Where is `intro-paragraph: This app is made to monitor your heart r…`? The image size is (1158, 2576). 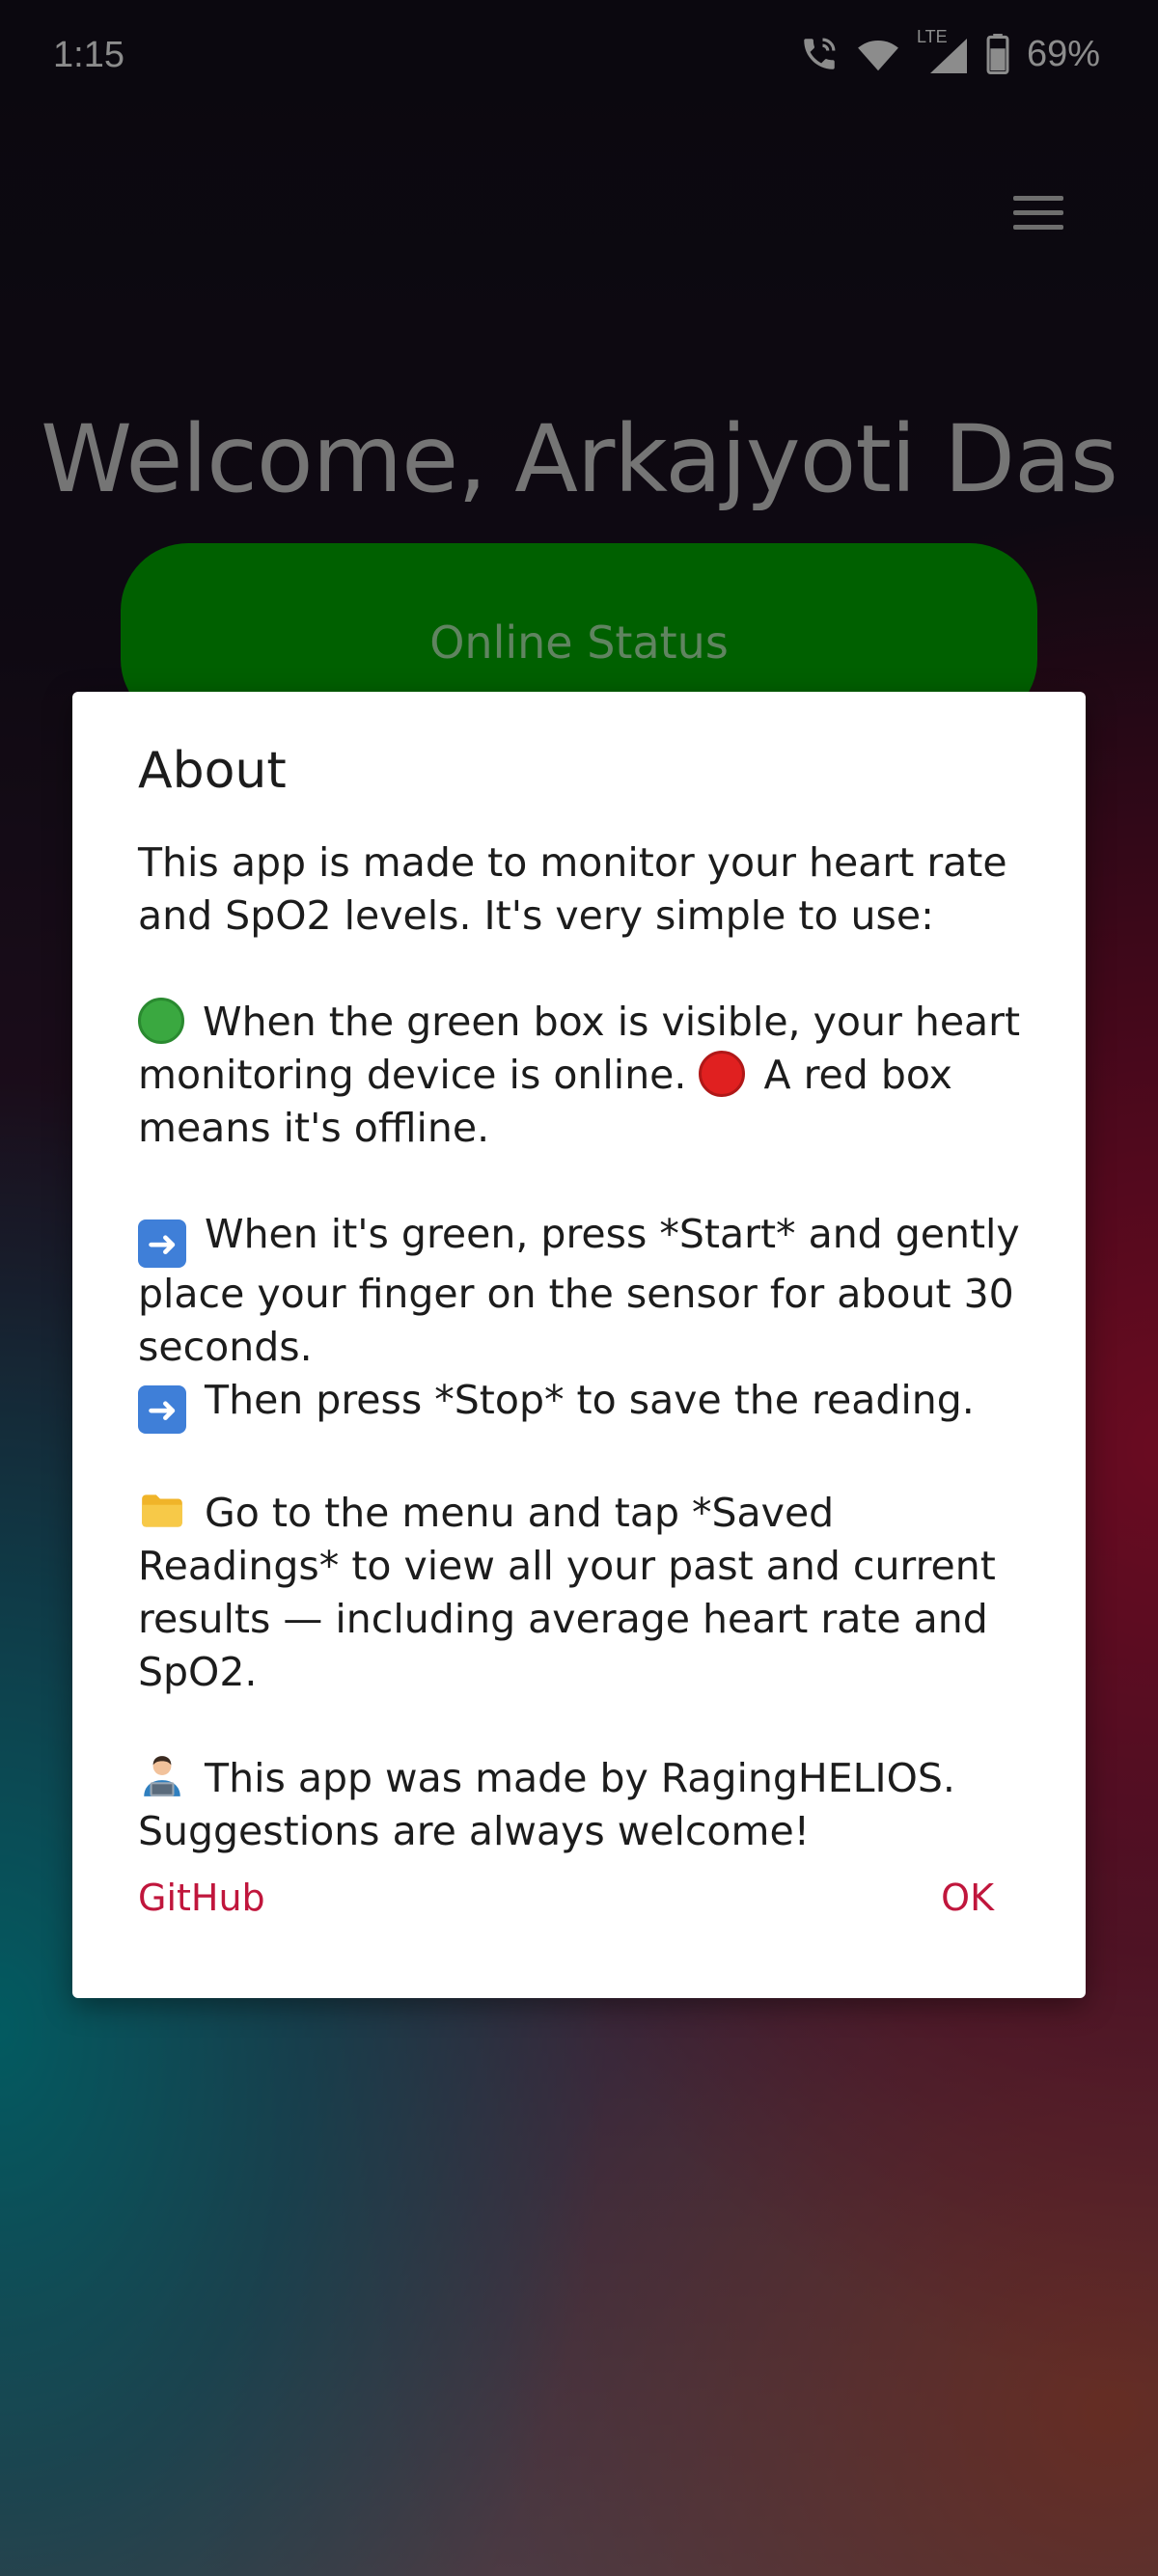
intro-paragraph: This app is made to monitor your heart r… is located at coordinates (579, 889).